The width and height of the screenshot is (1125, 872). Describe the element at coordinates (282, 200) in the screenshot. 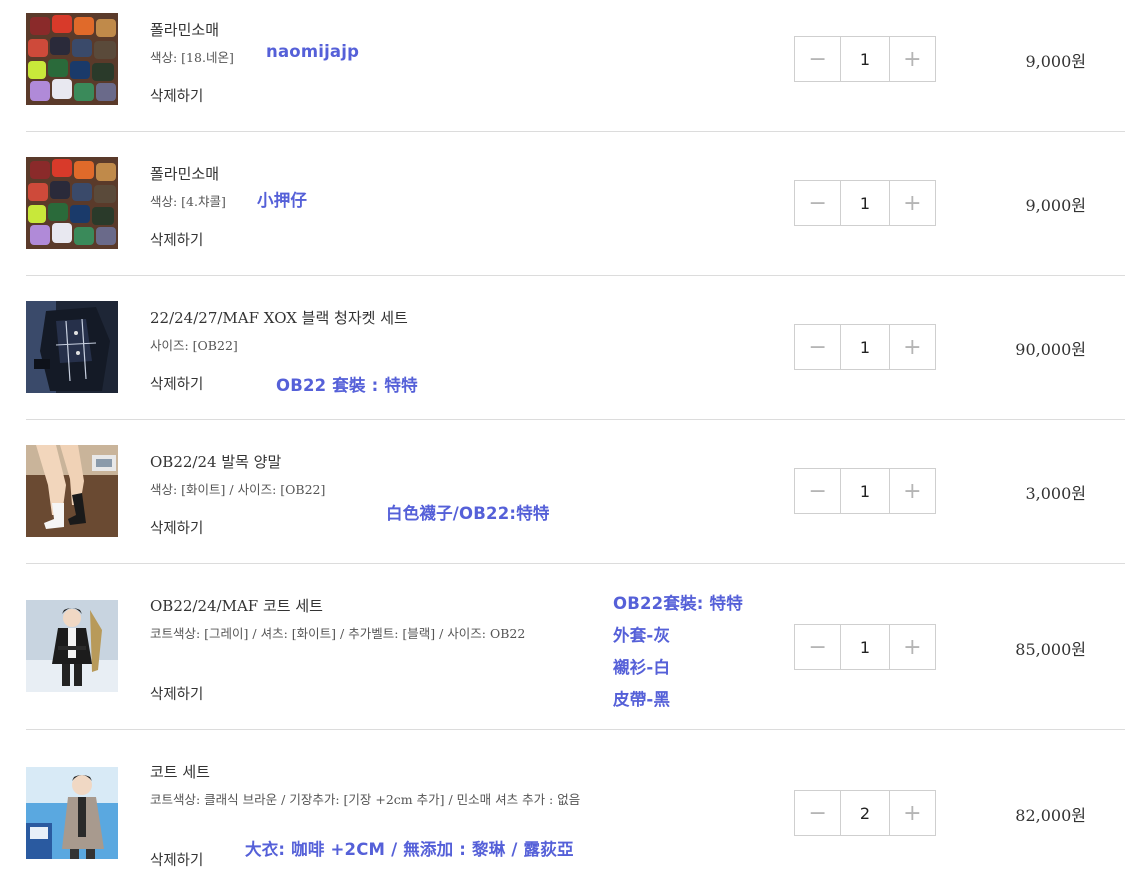

I see `annotation-note: 小押仔` at that location.